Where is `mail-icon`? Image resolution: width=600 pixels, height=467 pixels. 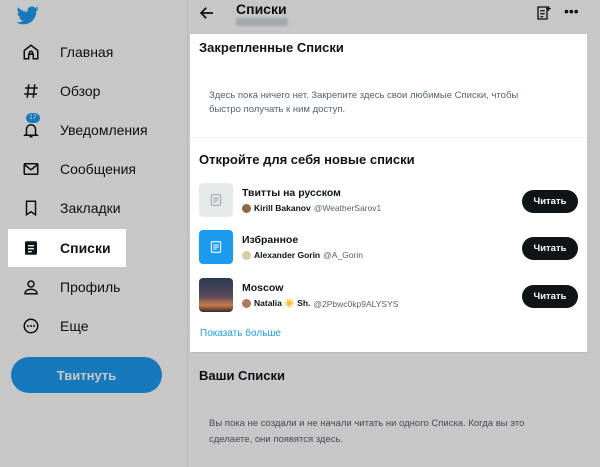 mail-icon is located at coordinates (31, 169).